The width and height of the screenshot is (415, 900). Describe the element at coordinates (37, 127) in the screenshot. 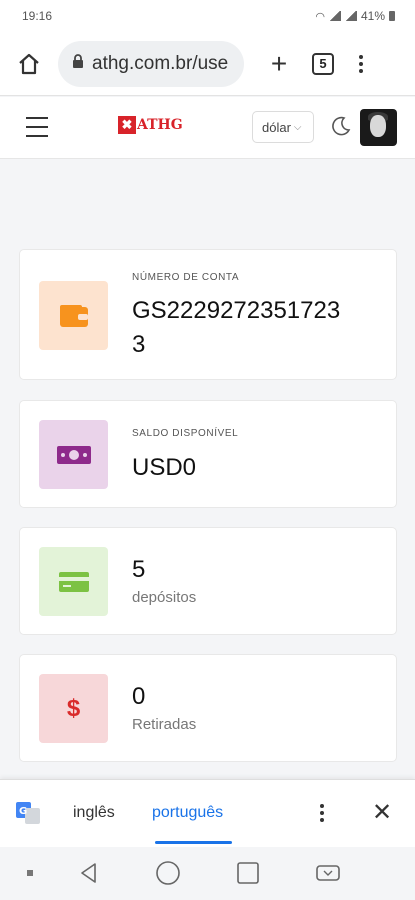

I see `hamburger-menu-icon` at that location.